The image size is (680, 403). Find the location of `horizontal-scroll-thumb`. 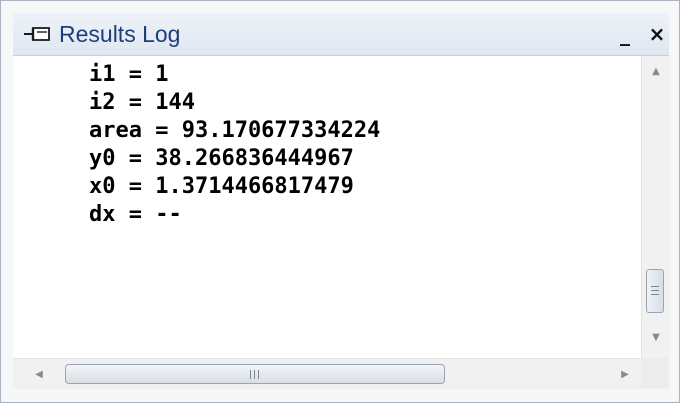

horizontal-scroll-thumb is located at coordinates (255, 374).